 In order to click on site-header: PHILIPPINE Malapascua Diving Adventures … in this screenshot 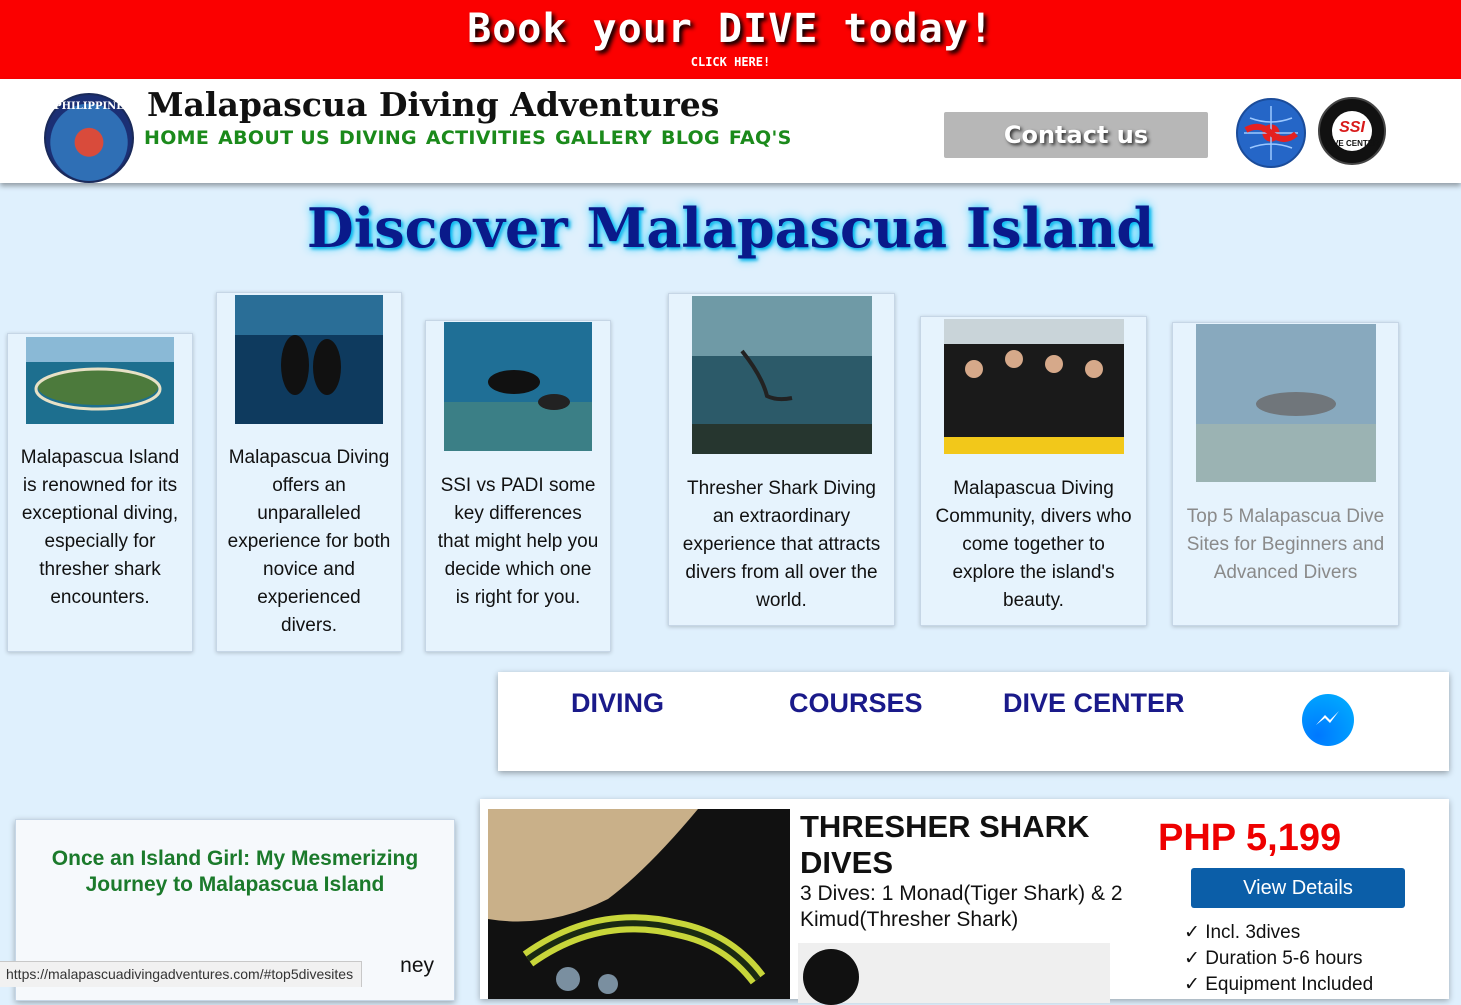, I will do `click(730, 131)`.